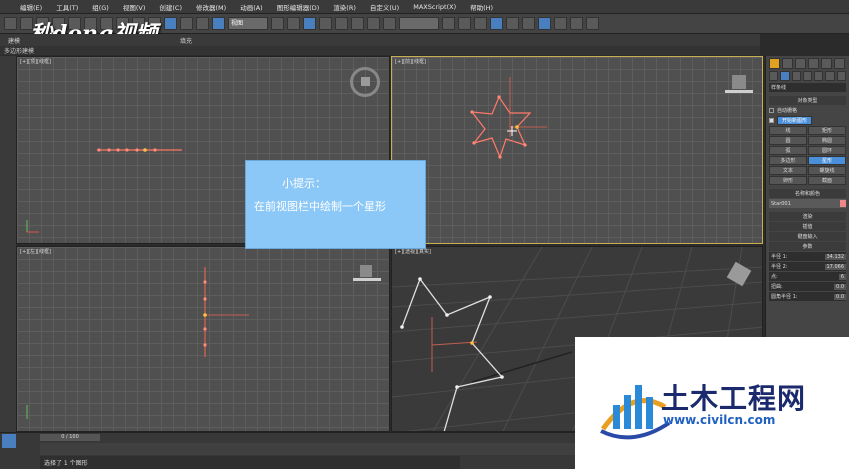 The image size is (849, 469). Describe the element at coordinates (100, 7) in the screenshot. I see `menu-group: 组(G)` at that location.